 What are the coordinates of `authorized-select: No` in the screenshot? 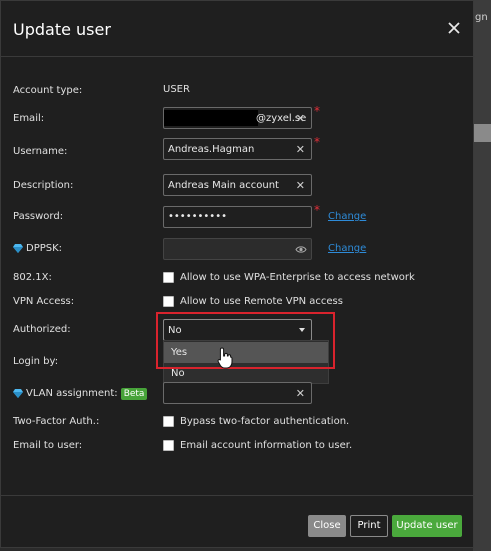 It's located at (237, 330).